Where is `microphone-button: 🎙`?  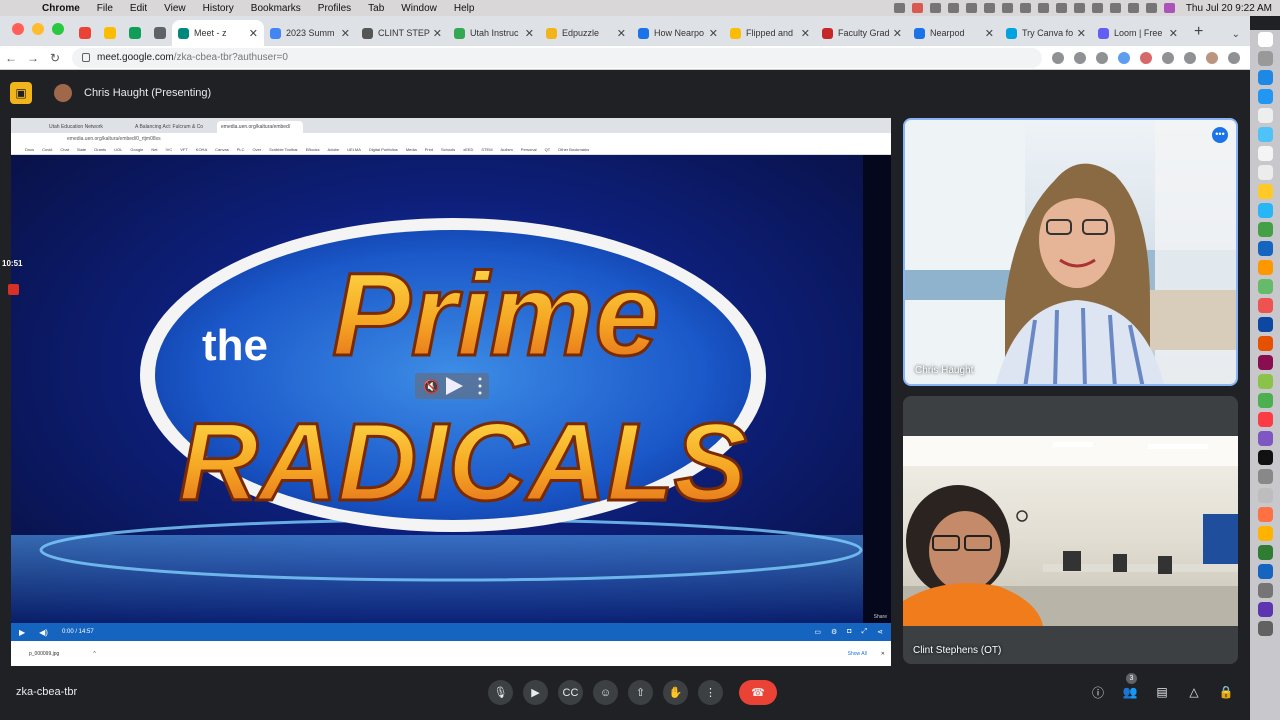
microphone-button: 🎙 is located at coordinates (500, 692).